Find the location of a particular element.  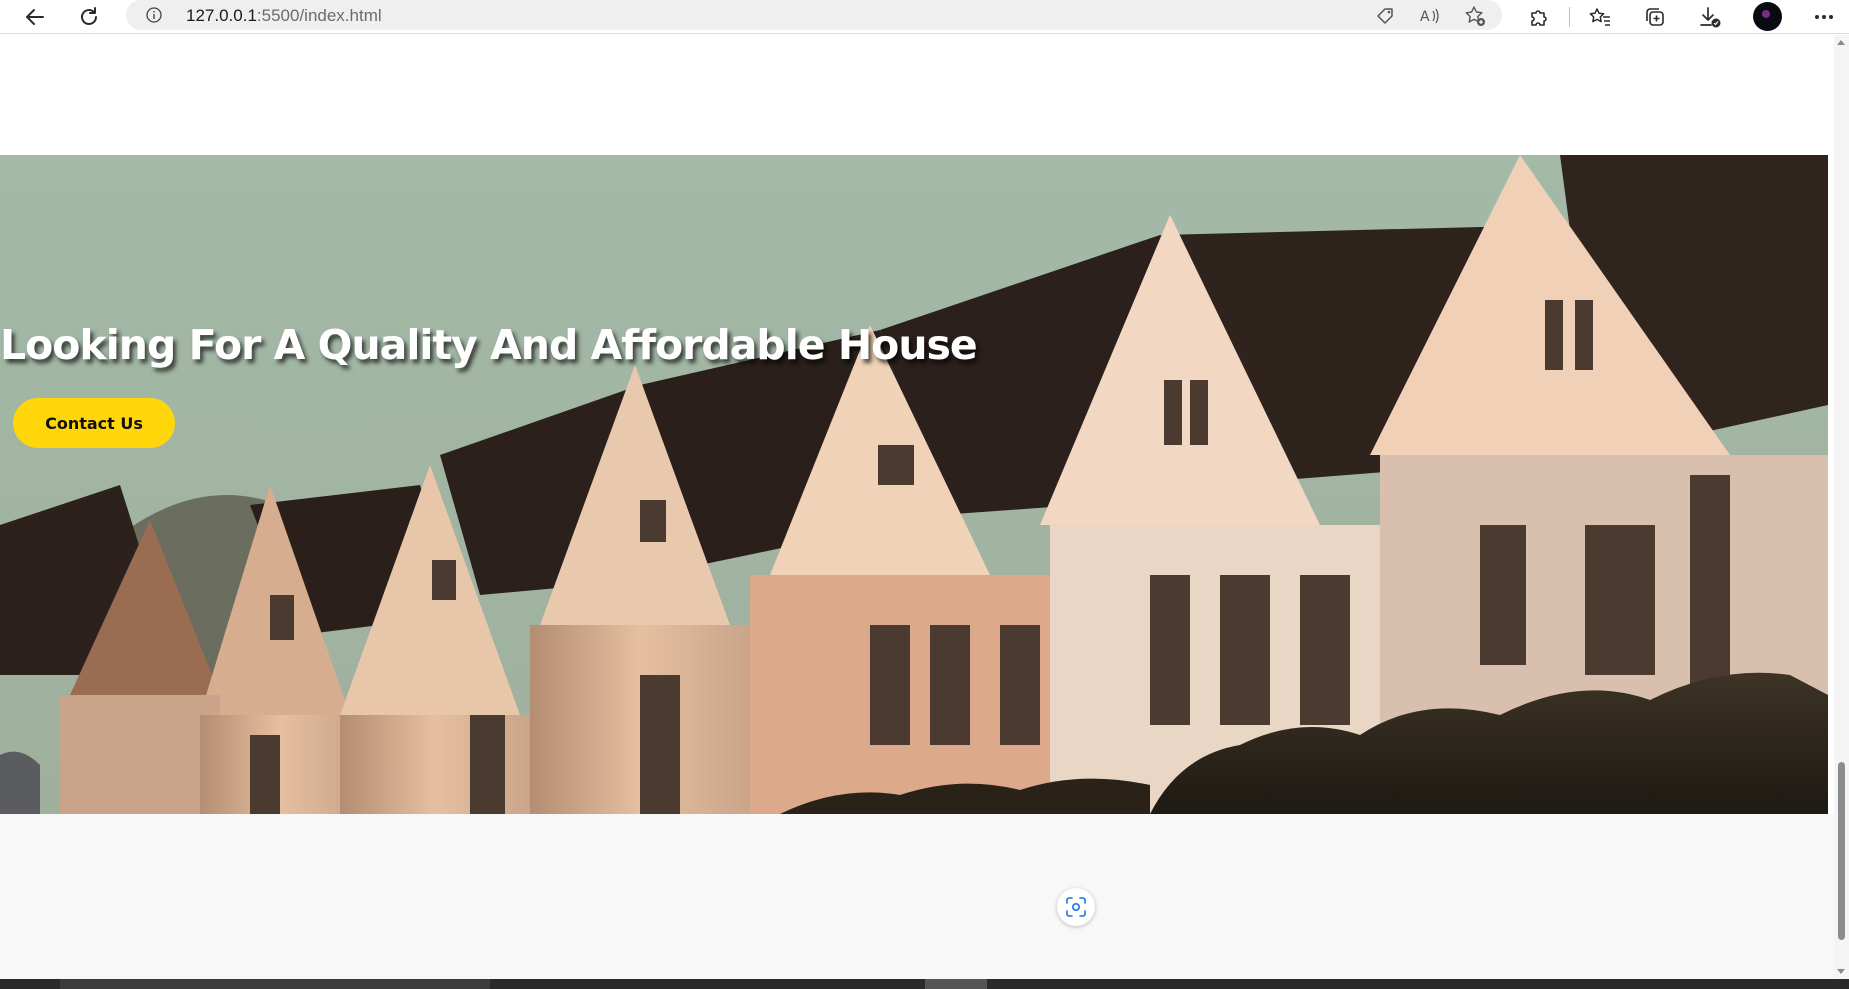

url-path: :5500/index.html is located at coordinates (319, 15).